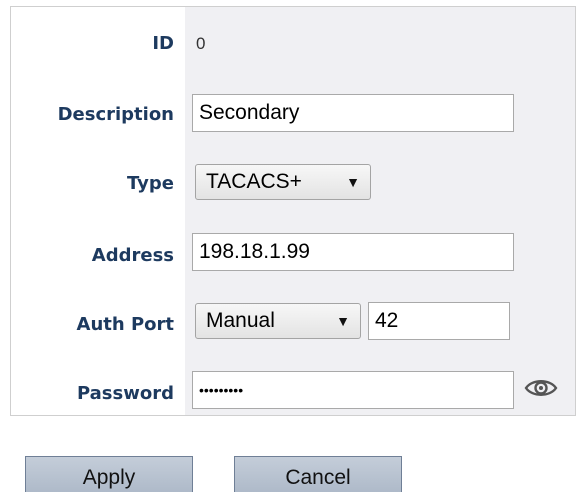  What do you see at coordinates (115, 114) in the screenshot?
I see `description-label: Description` at bounding box center [115, 114].